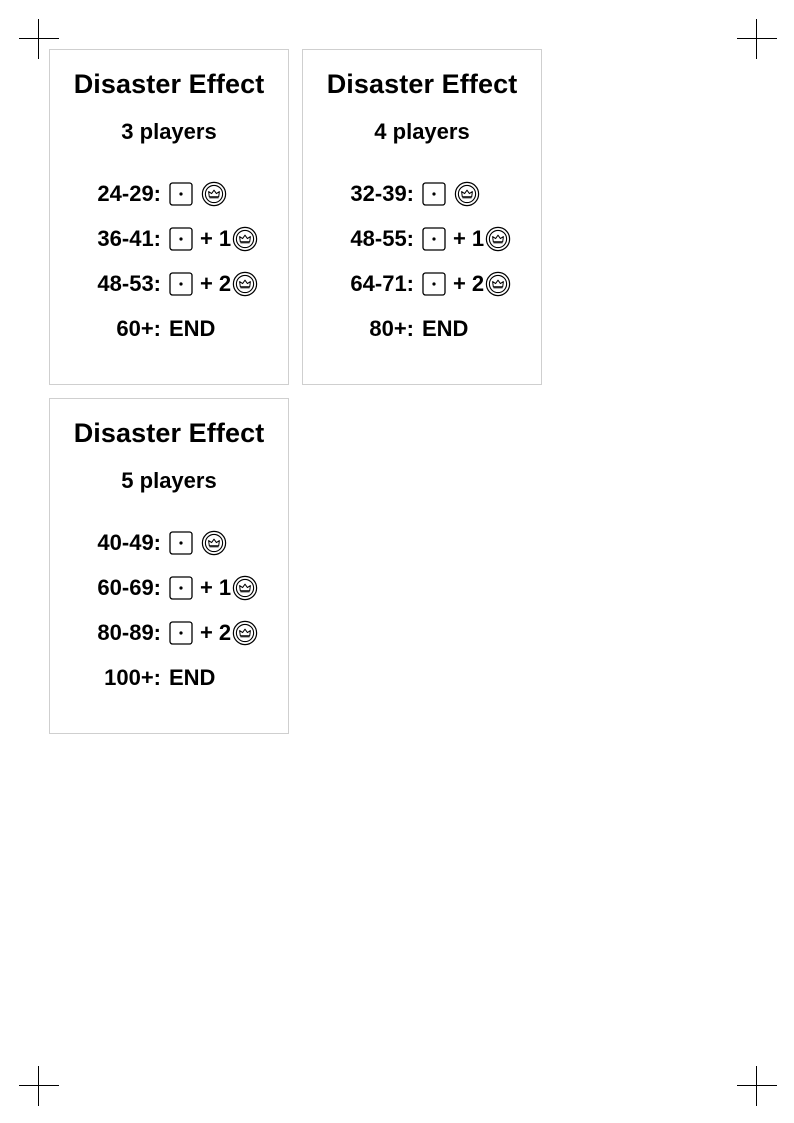  What do you see at coordinates (169, 131) in the screenshot?
I see `player-count: 3 players` at bounding box center [169, 131].